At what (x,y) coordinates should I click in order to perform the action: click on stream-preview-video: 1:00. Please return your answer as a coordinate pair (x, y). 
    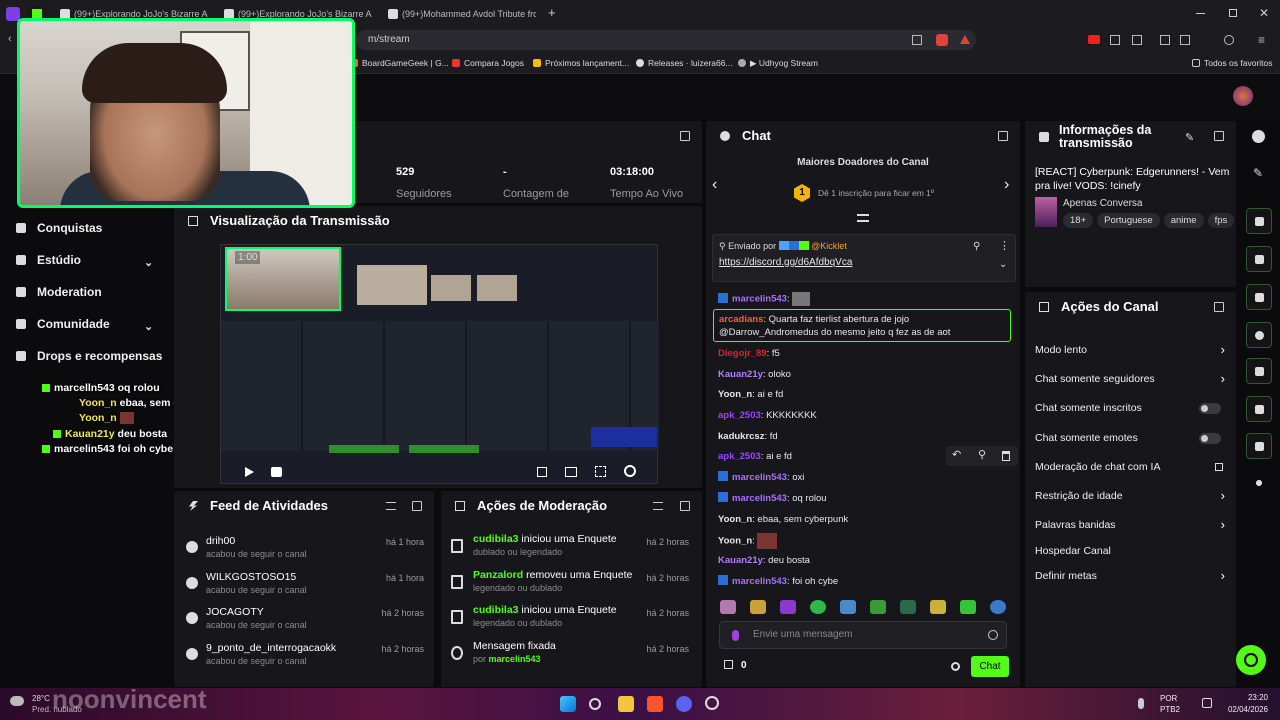
    Looking at the image, I should click on (439, 364).